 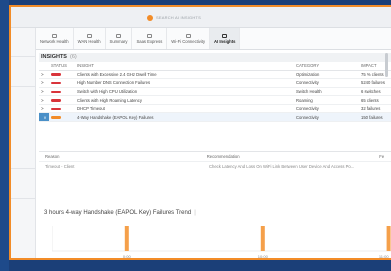 I want to click on search-placeholder: SEARCH AI INSIGHTS, so click(x=178, y=17).